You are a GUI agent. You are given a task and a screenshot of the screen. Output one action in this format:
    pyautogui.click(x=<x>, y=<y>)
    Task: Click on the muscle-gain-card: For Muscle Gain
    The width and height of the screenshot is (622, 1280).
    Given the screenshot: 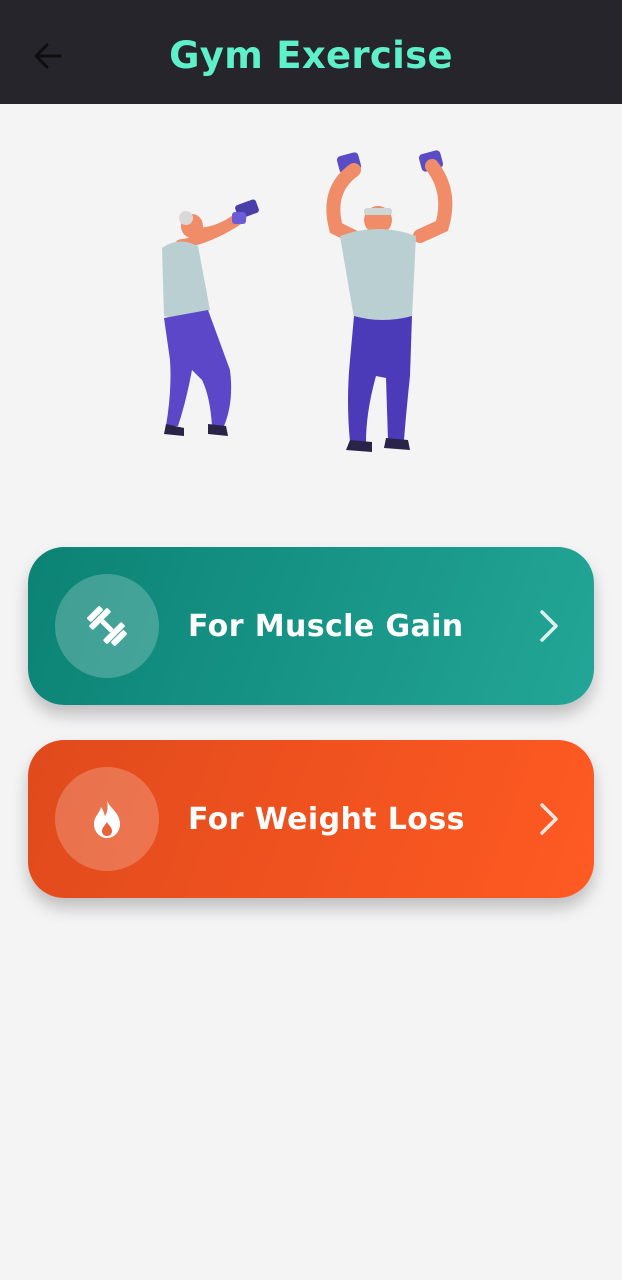 What is the action you would take?
    pyautogui.click(x=311, y=626)
    